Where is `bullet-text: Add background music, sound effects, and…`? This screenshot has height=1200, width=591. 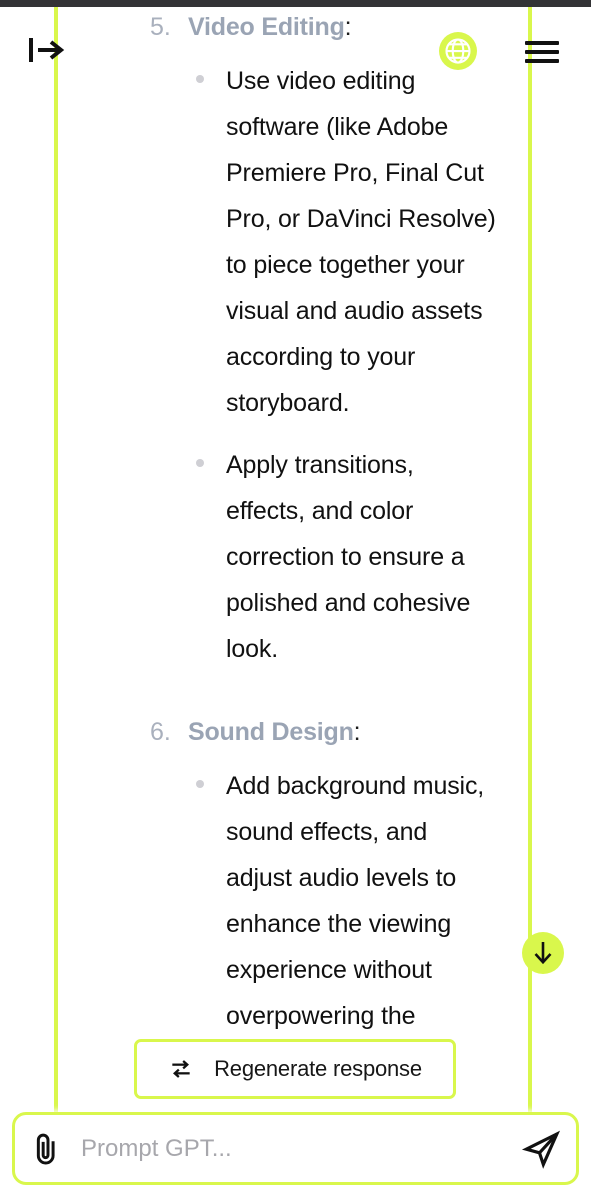 bullet-text: Add background music, sound effects, and… is located at coordinates (355, 924).